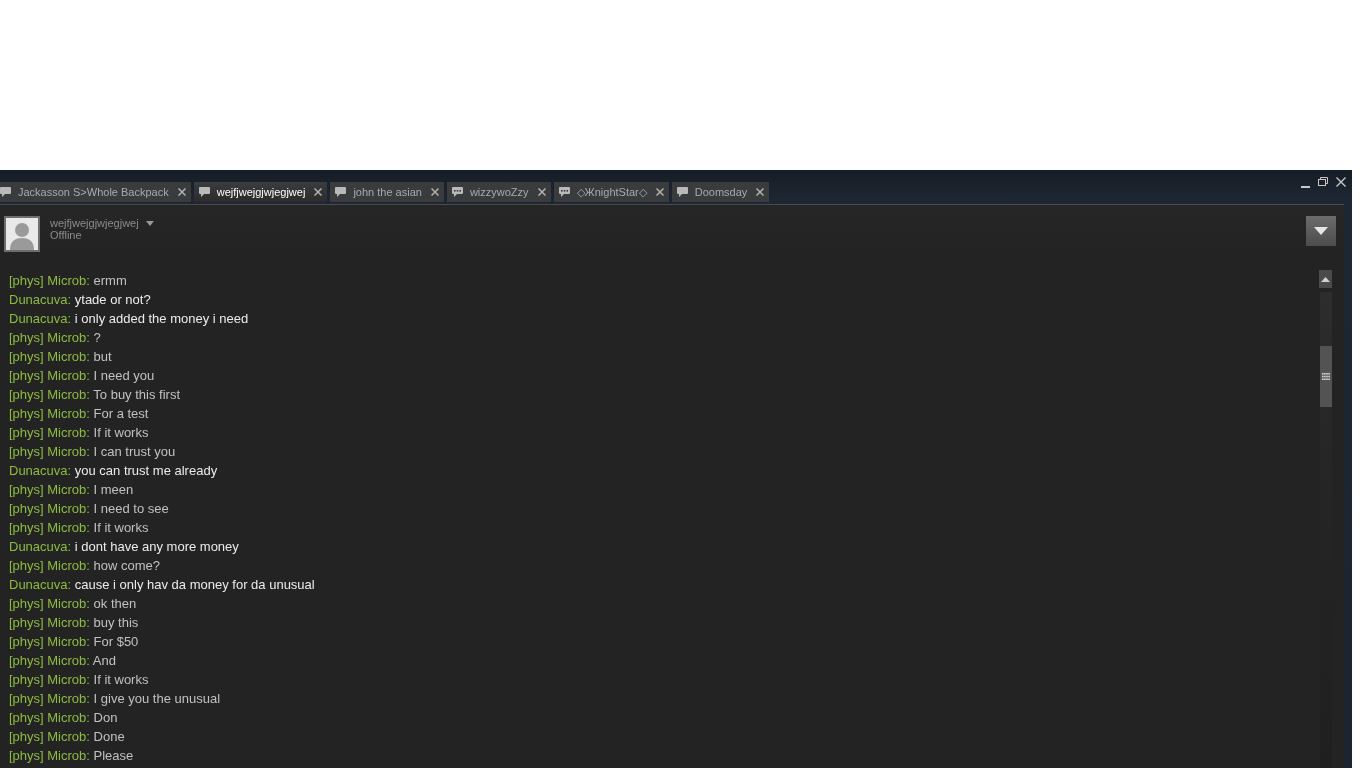  I want to click on chat-message: [phys] Microb: how come?, so click(85, 566).